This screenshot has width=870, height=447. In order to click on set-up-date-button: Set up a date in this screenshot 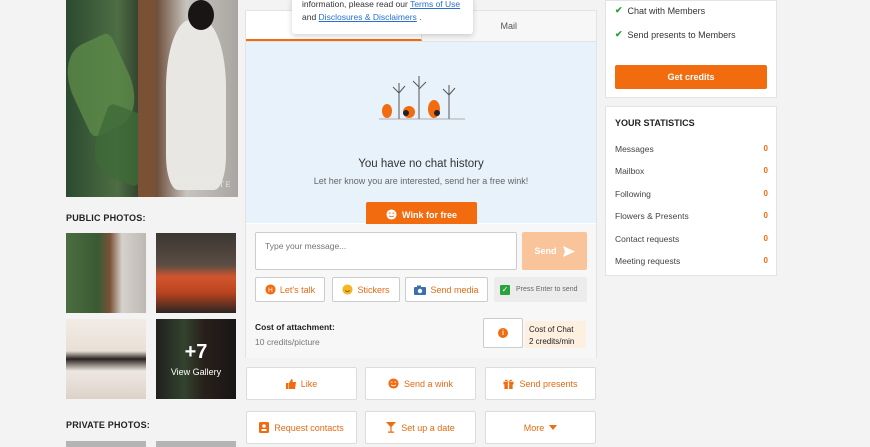, I will do `click(420, 427)`.